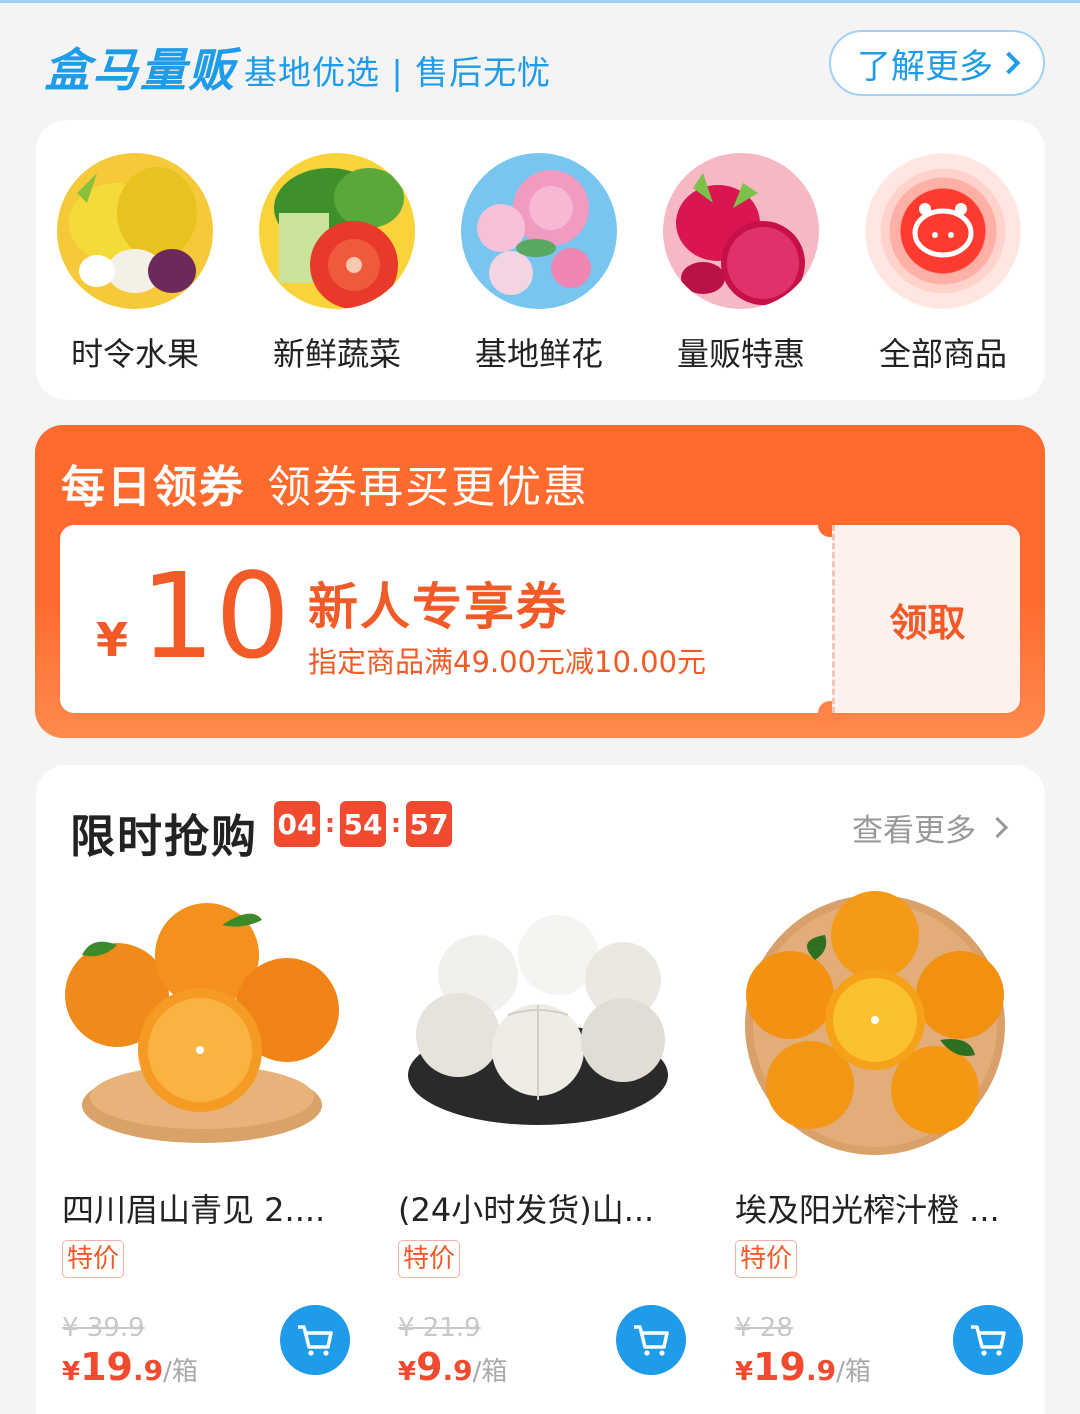 Image resolution: width=1080 pixels, height=1414 pixels. Describe the element at coordinates (135, 231) in the screenshot. I see `fruit-icon` at that location.